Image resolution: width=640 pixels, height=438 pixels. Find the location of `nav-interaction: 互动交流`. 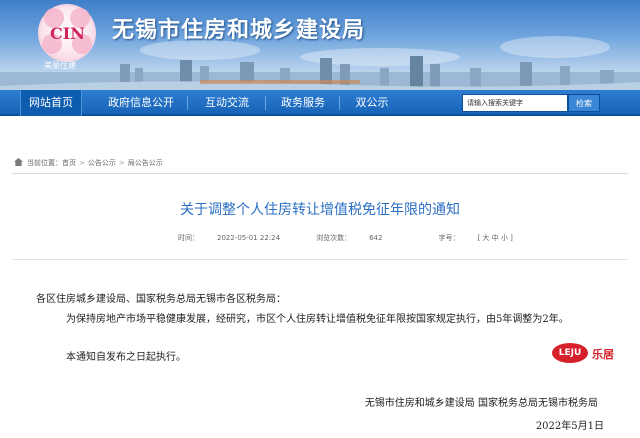

nav-interaction: 互动交流 is located at coordinates (227, 103).